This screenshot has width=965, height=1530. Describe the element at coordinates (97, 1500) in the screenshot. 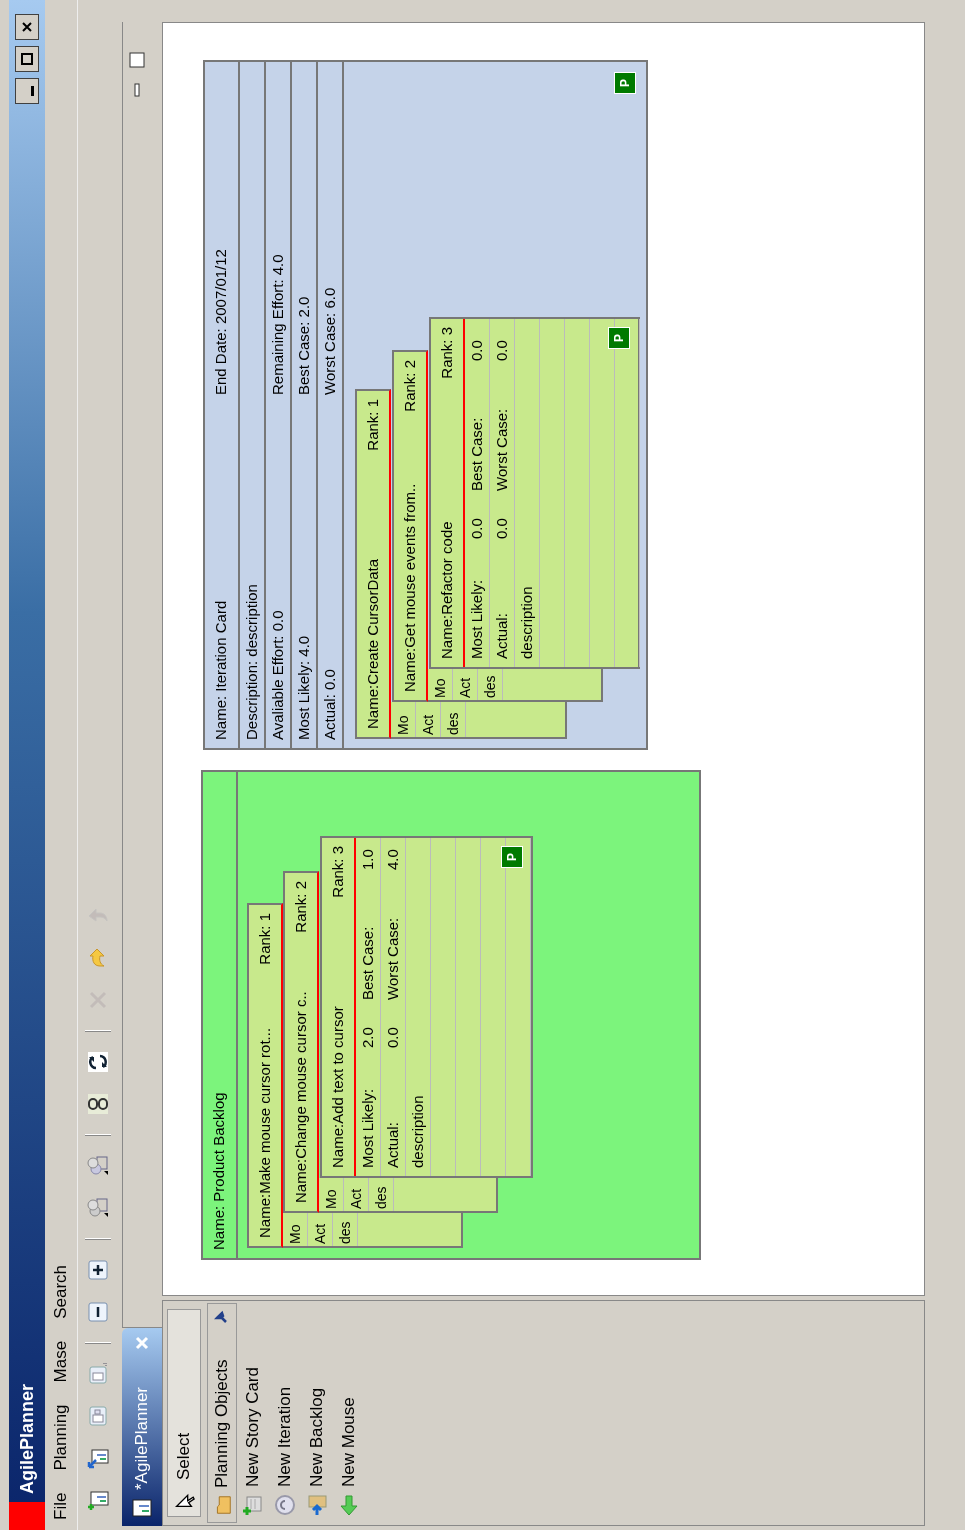

I see `chart-plus-icon` at that location.